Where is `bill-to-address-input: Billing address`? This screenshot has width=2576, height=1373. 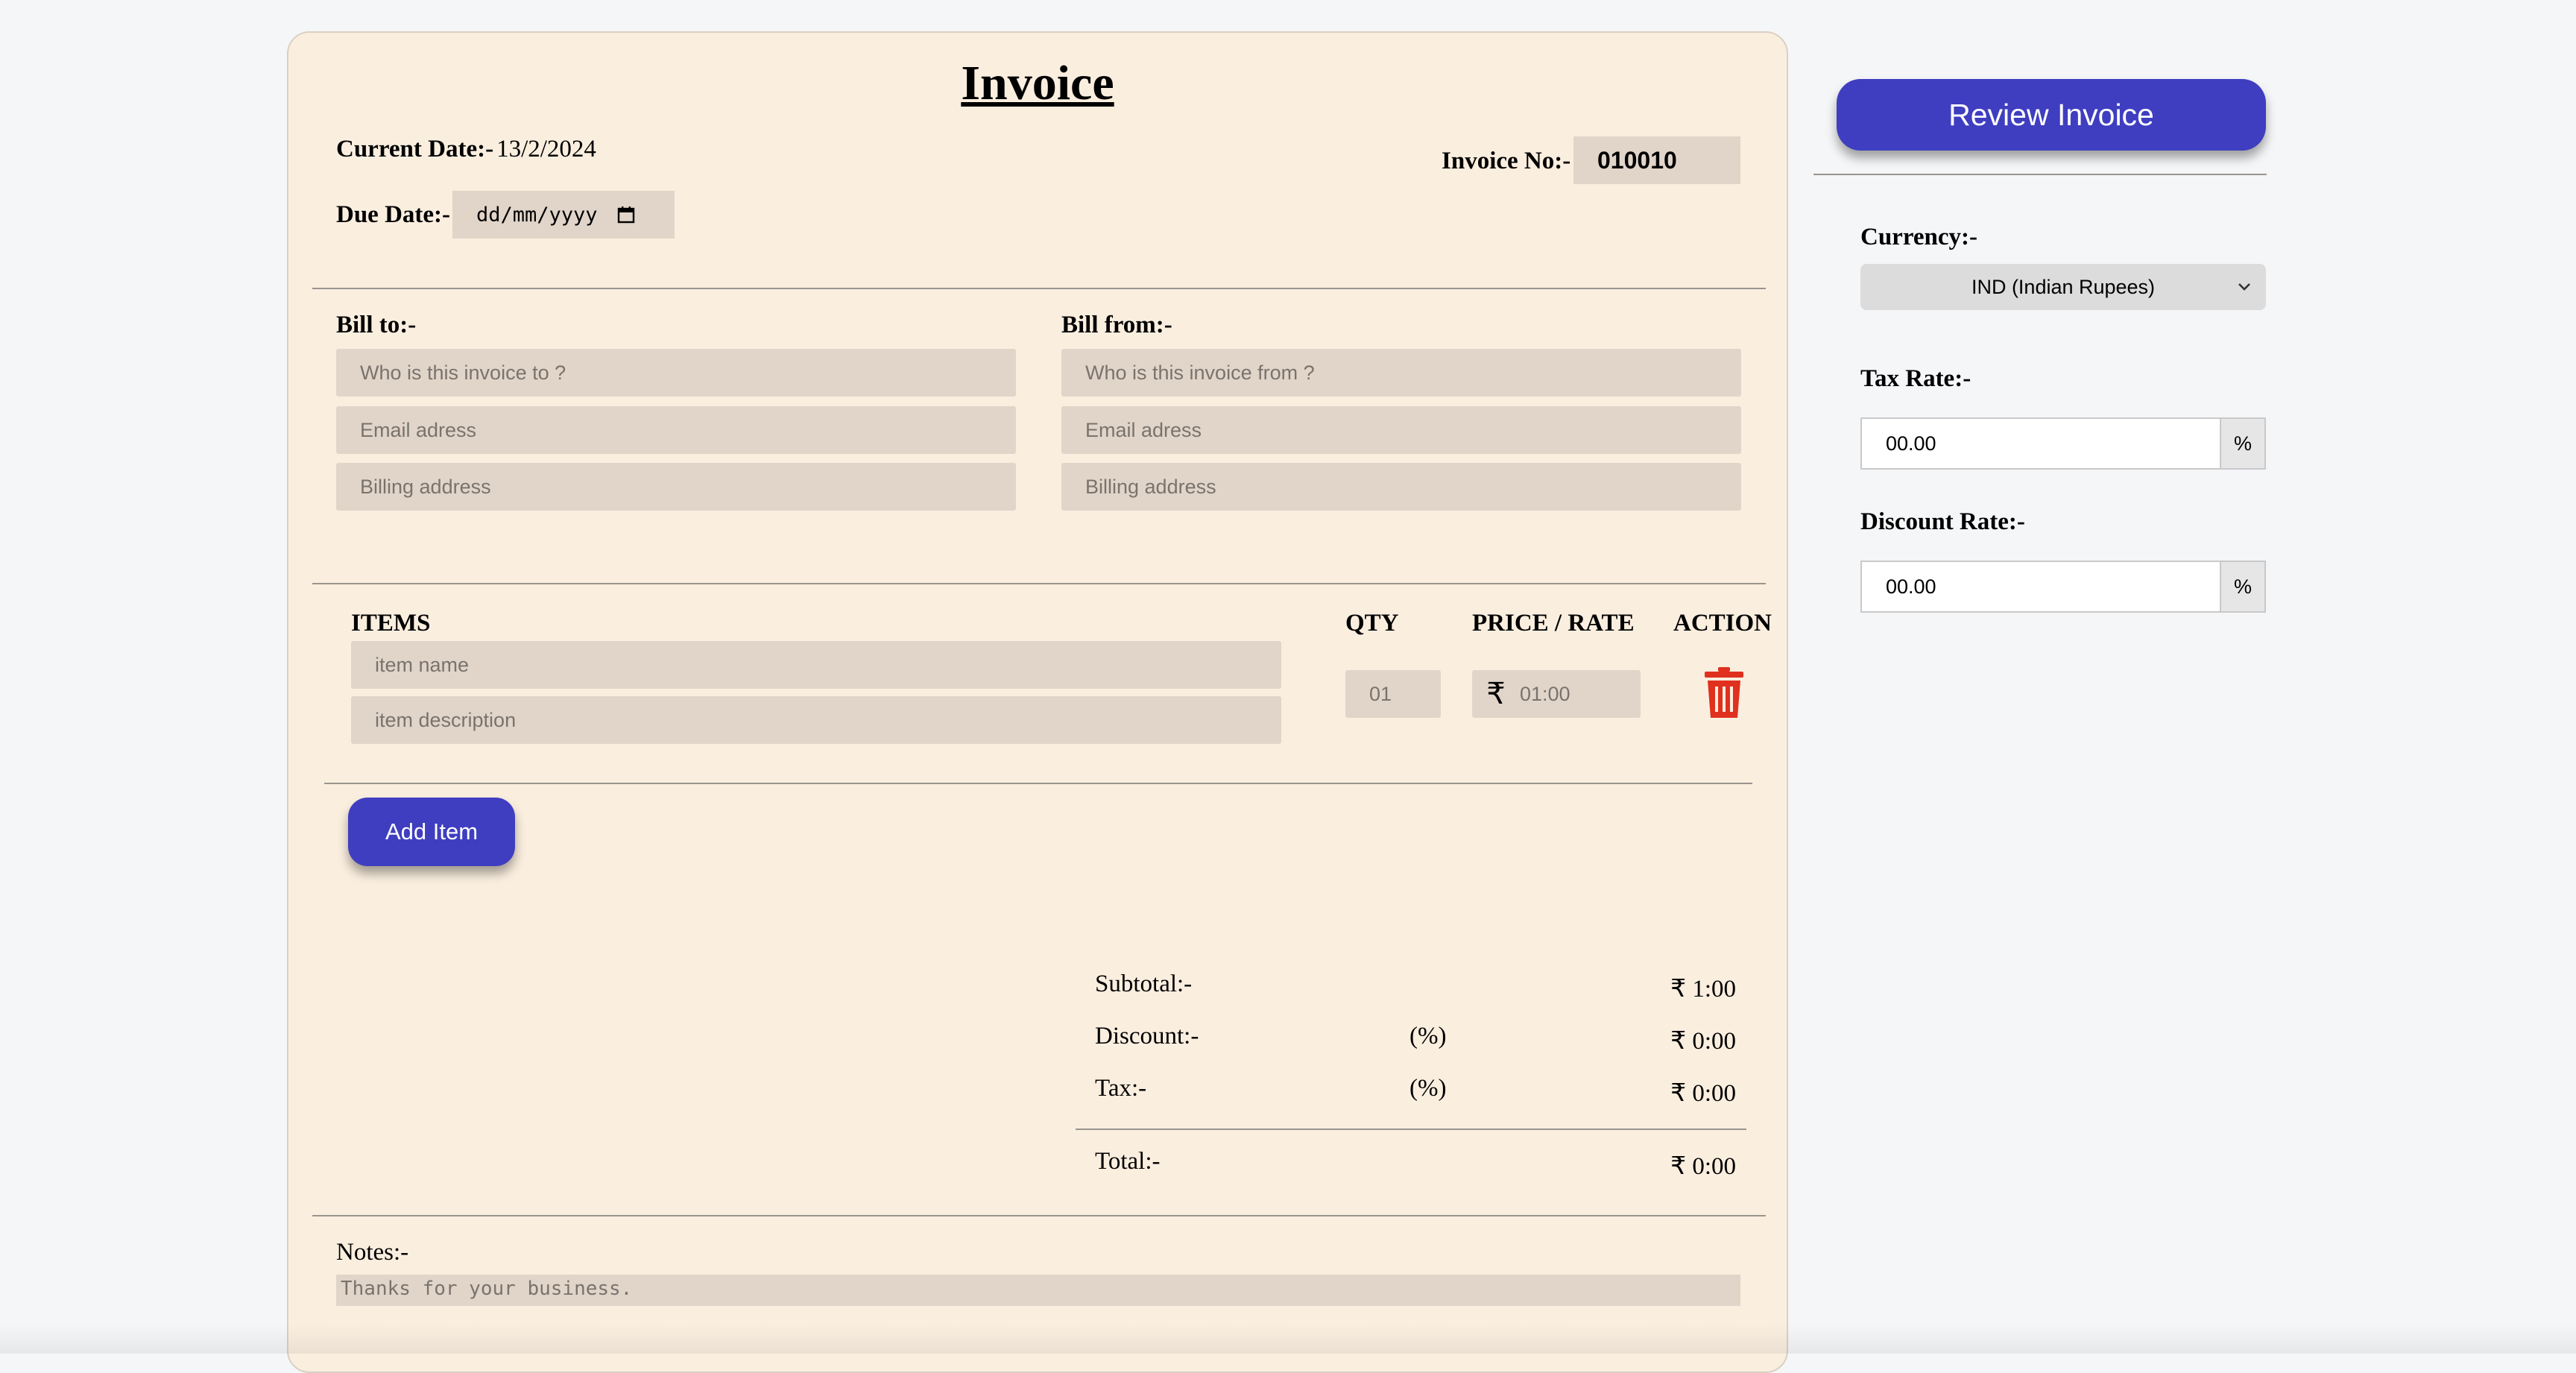
bill-to-address-input: Billing address is located at coordinates (676, 487).